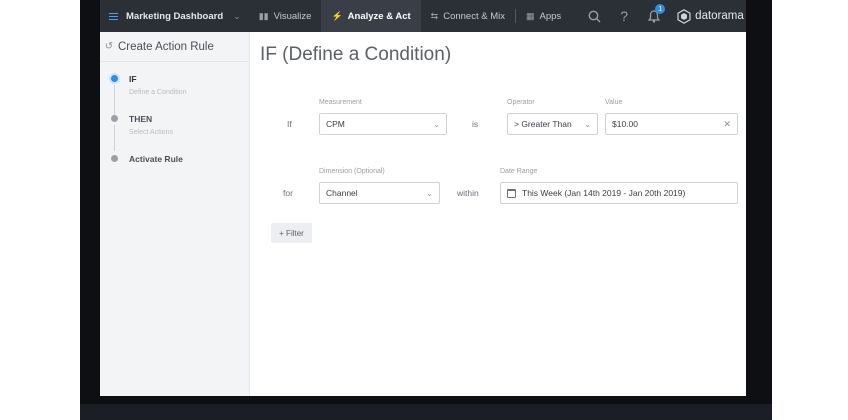  I want to click on nav-apps: ▦ Apps, so click(543, 16).